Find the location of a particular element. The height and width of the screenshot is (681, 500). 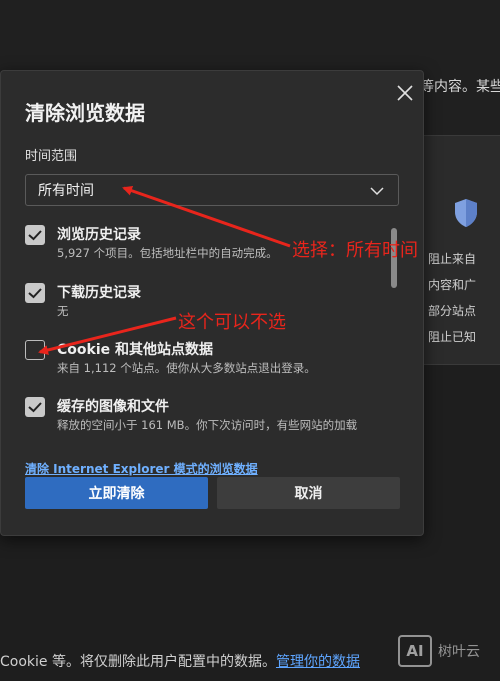

chevron-down-icon is located at coordinates (377, 191).